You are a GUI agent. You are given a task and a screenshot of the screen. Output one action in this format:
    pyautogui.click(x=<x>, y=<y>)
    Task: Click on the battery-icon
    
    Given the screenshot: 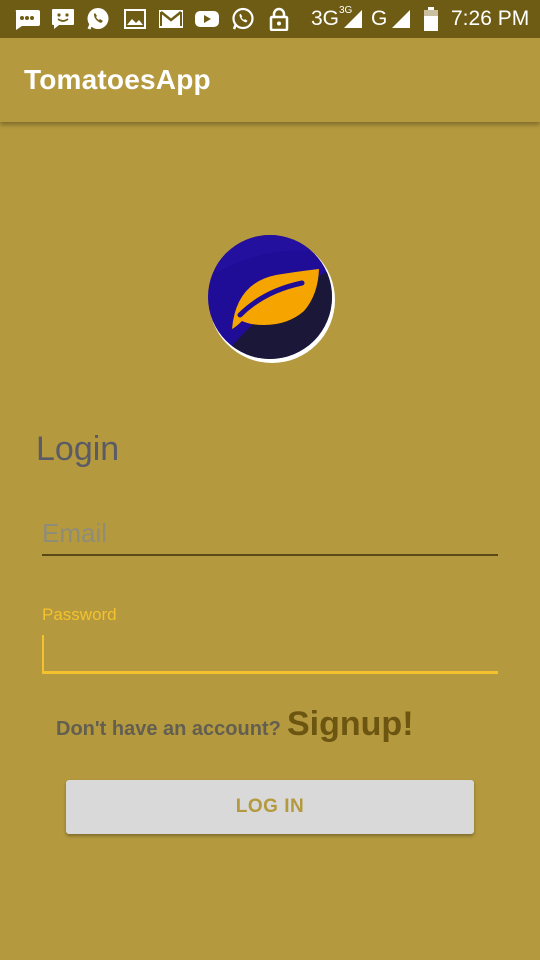 What is the action you would take?
    pyautogui.click(x=431, y=19)
    